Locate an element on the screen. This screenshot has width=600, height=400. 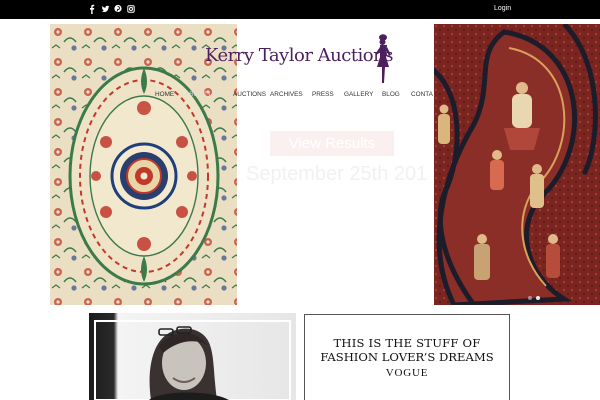
nav-item-press: PRESS is located at coordinates (323, 94).